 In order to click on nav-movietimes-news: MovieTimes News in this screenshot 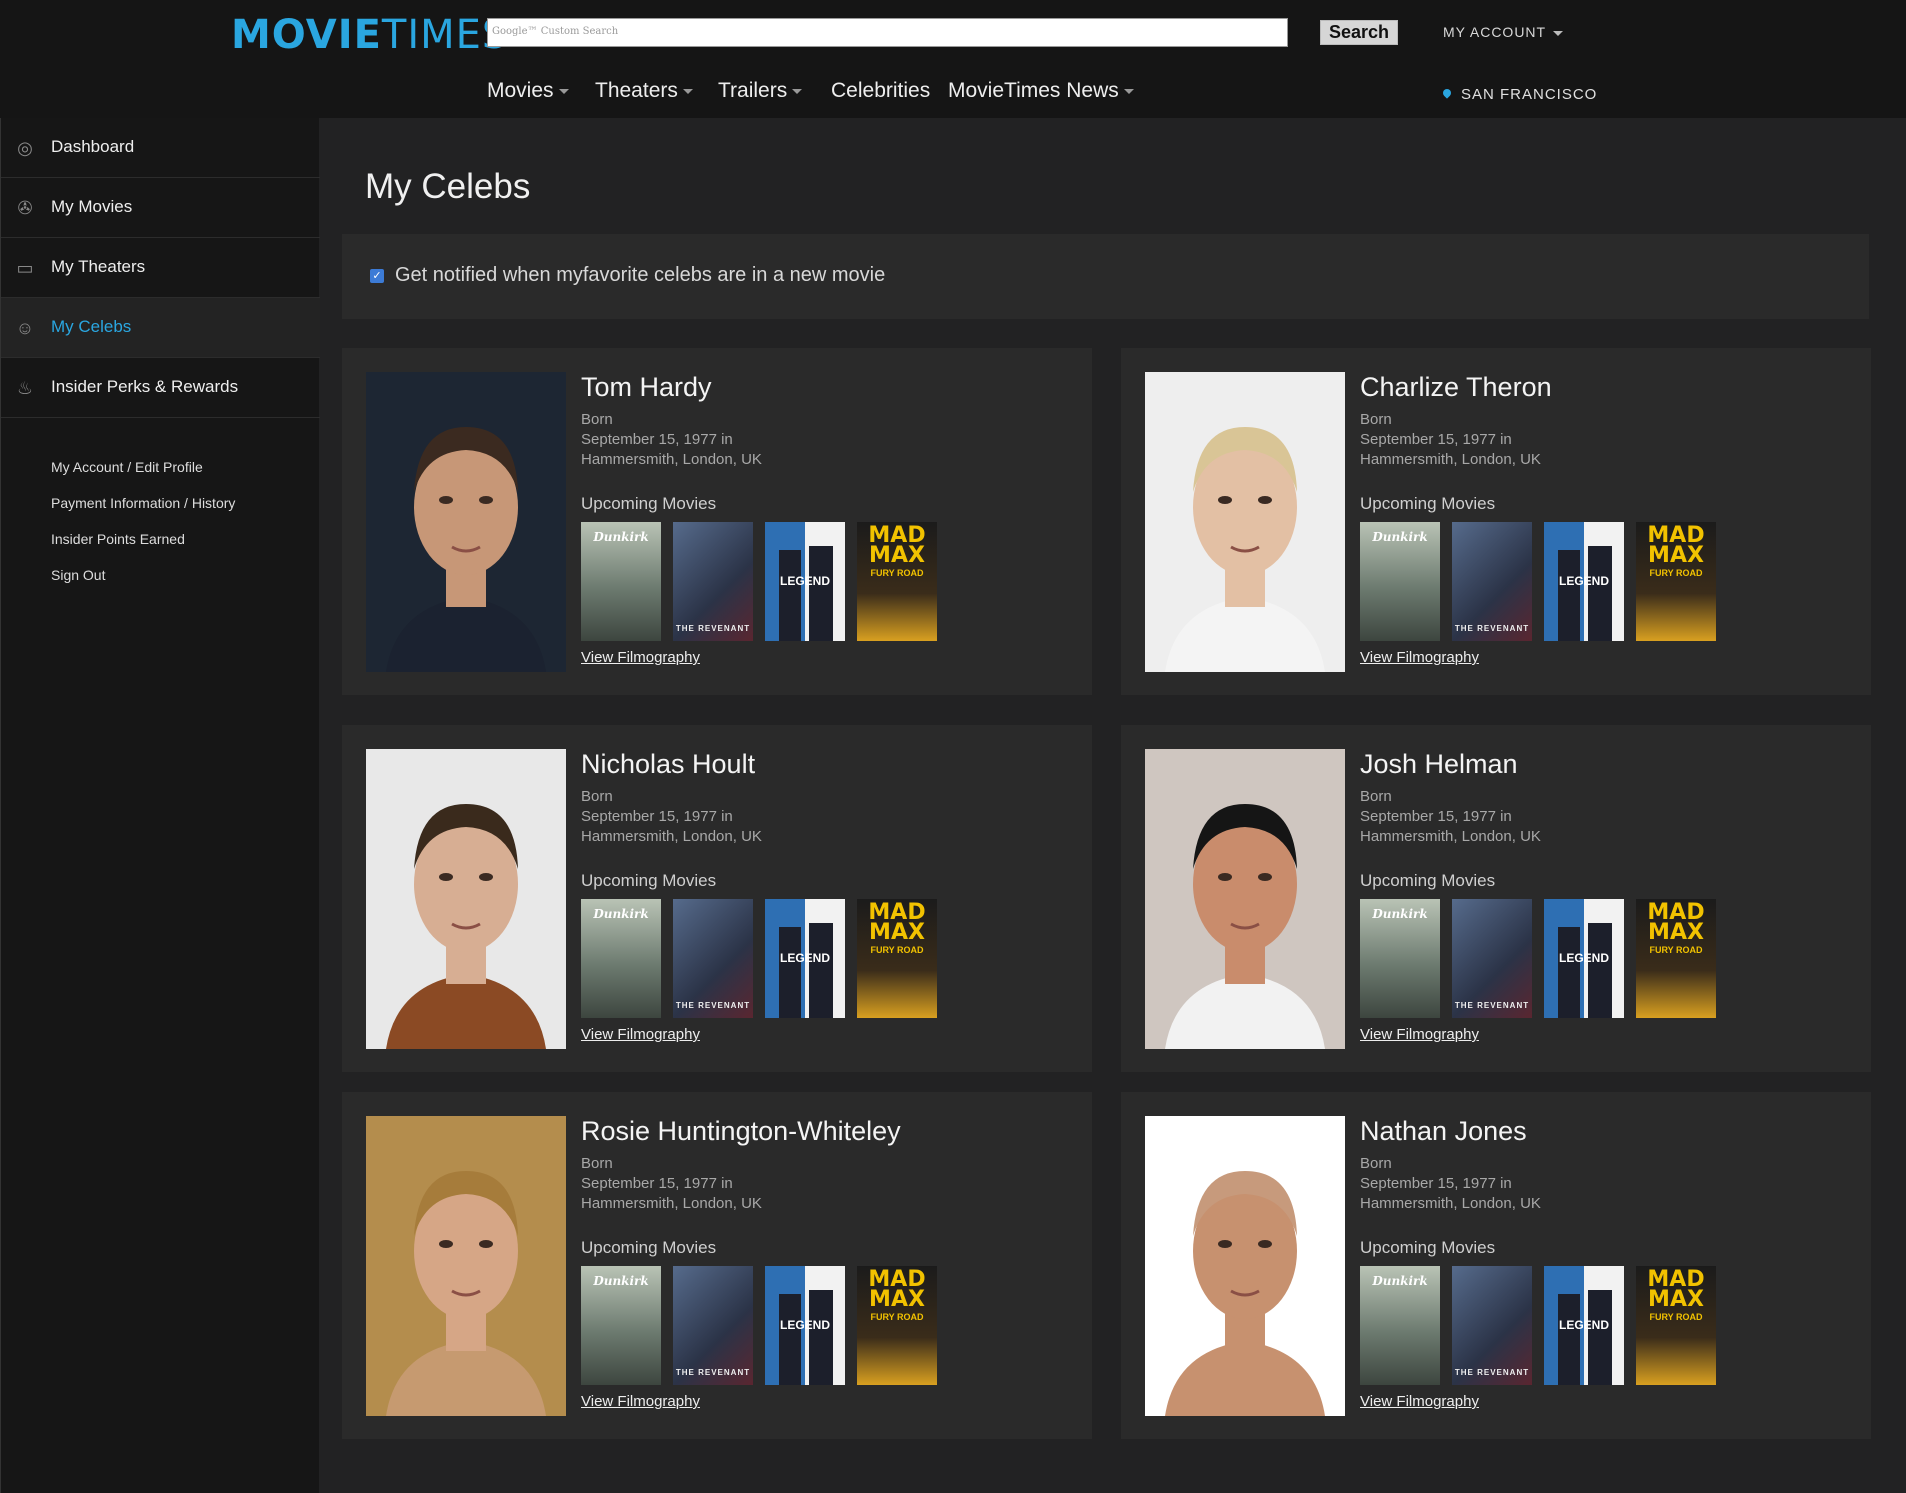, I will do `click(1041, 91)`.